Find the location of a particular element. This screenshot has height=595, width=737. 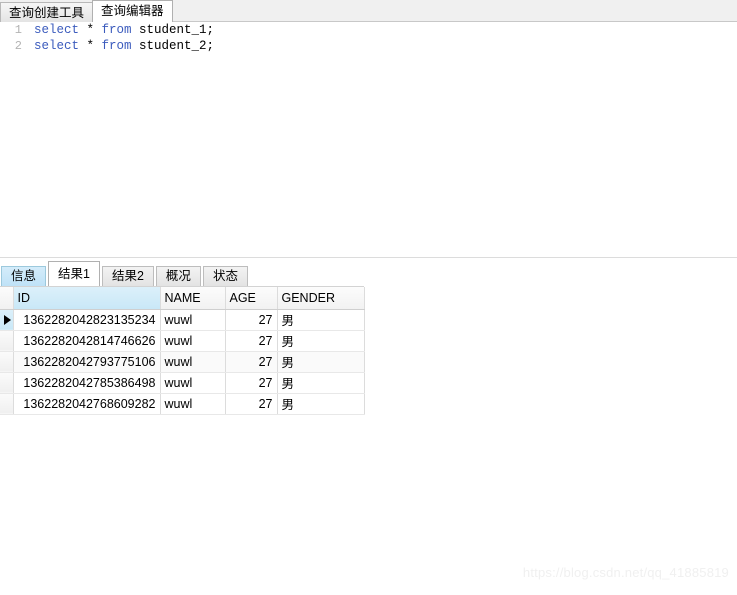

cell-id: 1362282042814746626 is located at coordinates (87, 341).